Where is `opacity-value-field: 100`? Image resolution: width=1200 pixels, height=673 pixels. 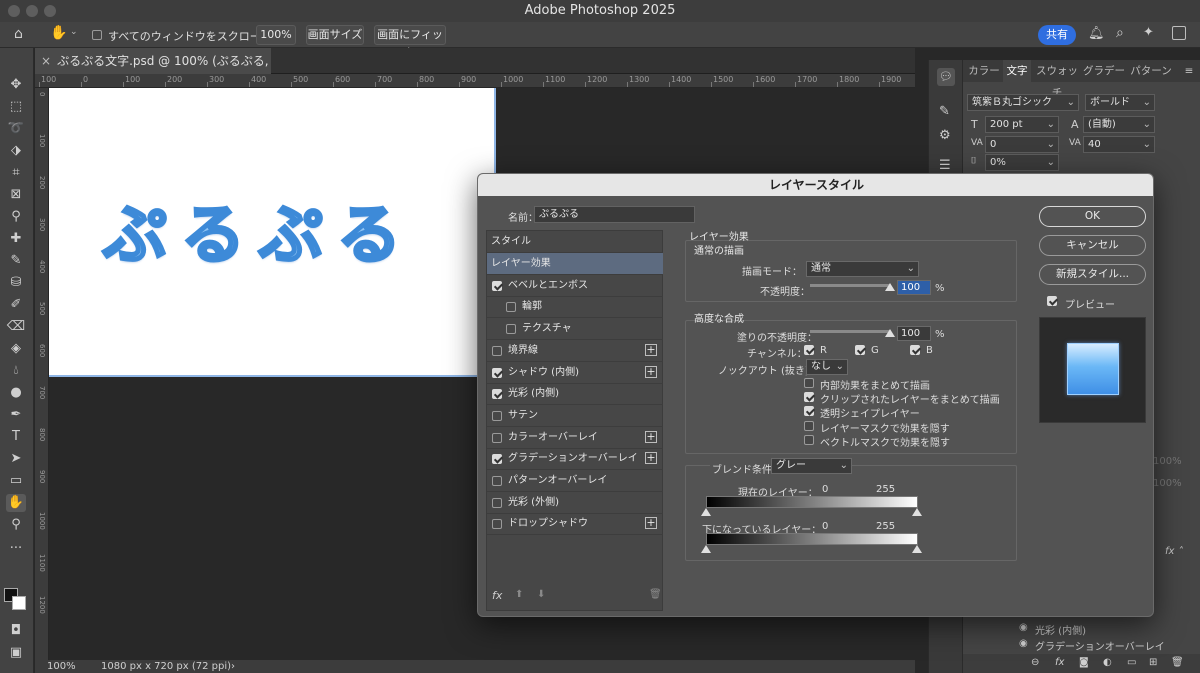
opacity-value-field: 100 is located at coordinates (914, 287).